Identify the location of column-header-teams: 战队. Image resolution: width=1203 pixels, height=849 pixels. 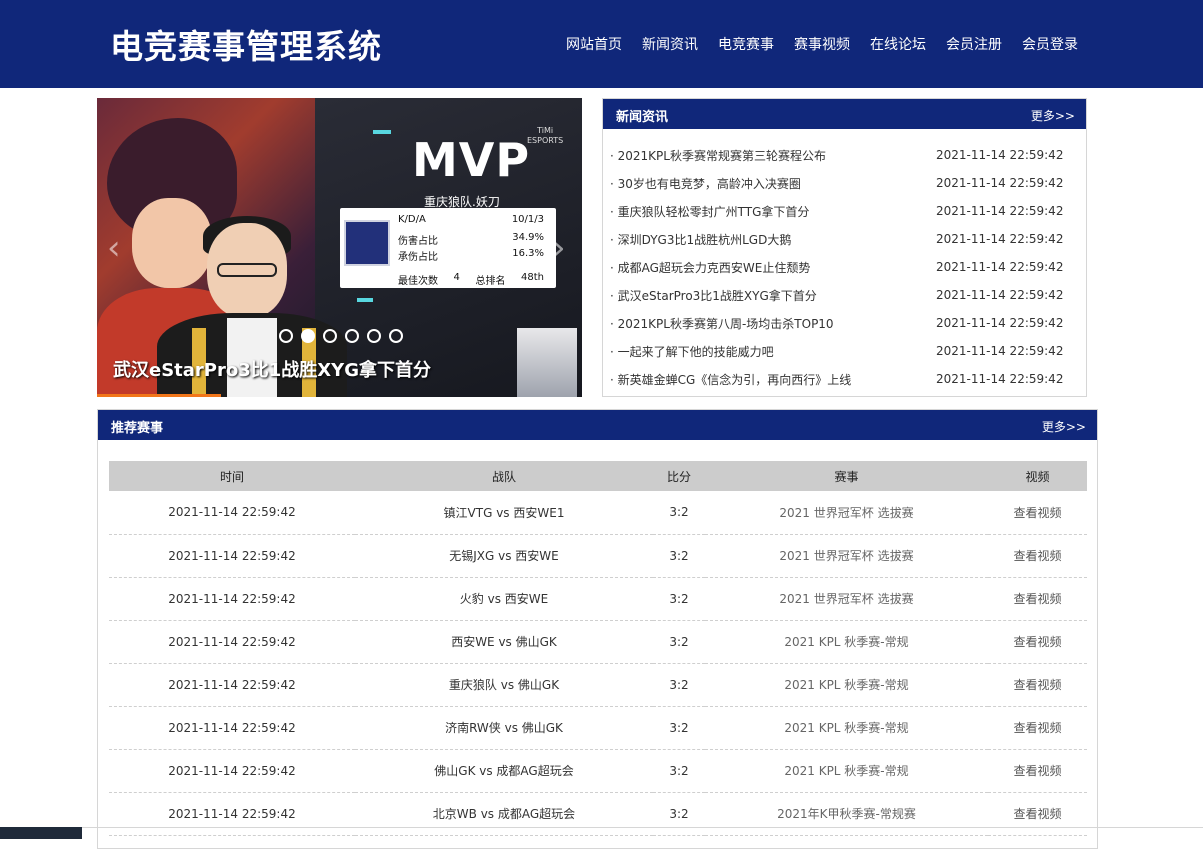
(504, 476).